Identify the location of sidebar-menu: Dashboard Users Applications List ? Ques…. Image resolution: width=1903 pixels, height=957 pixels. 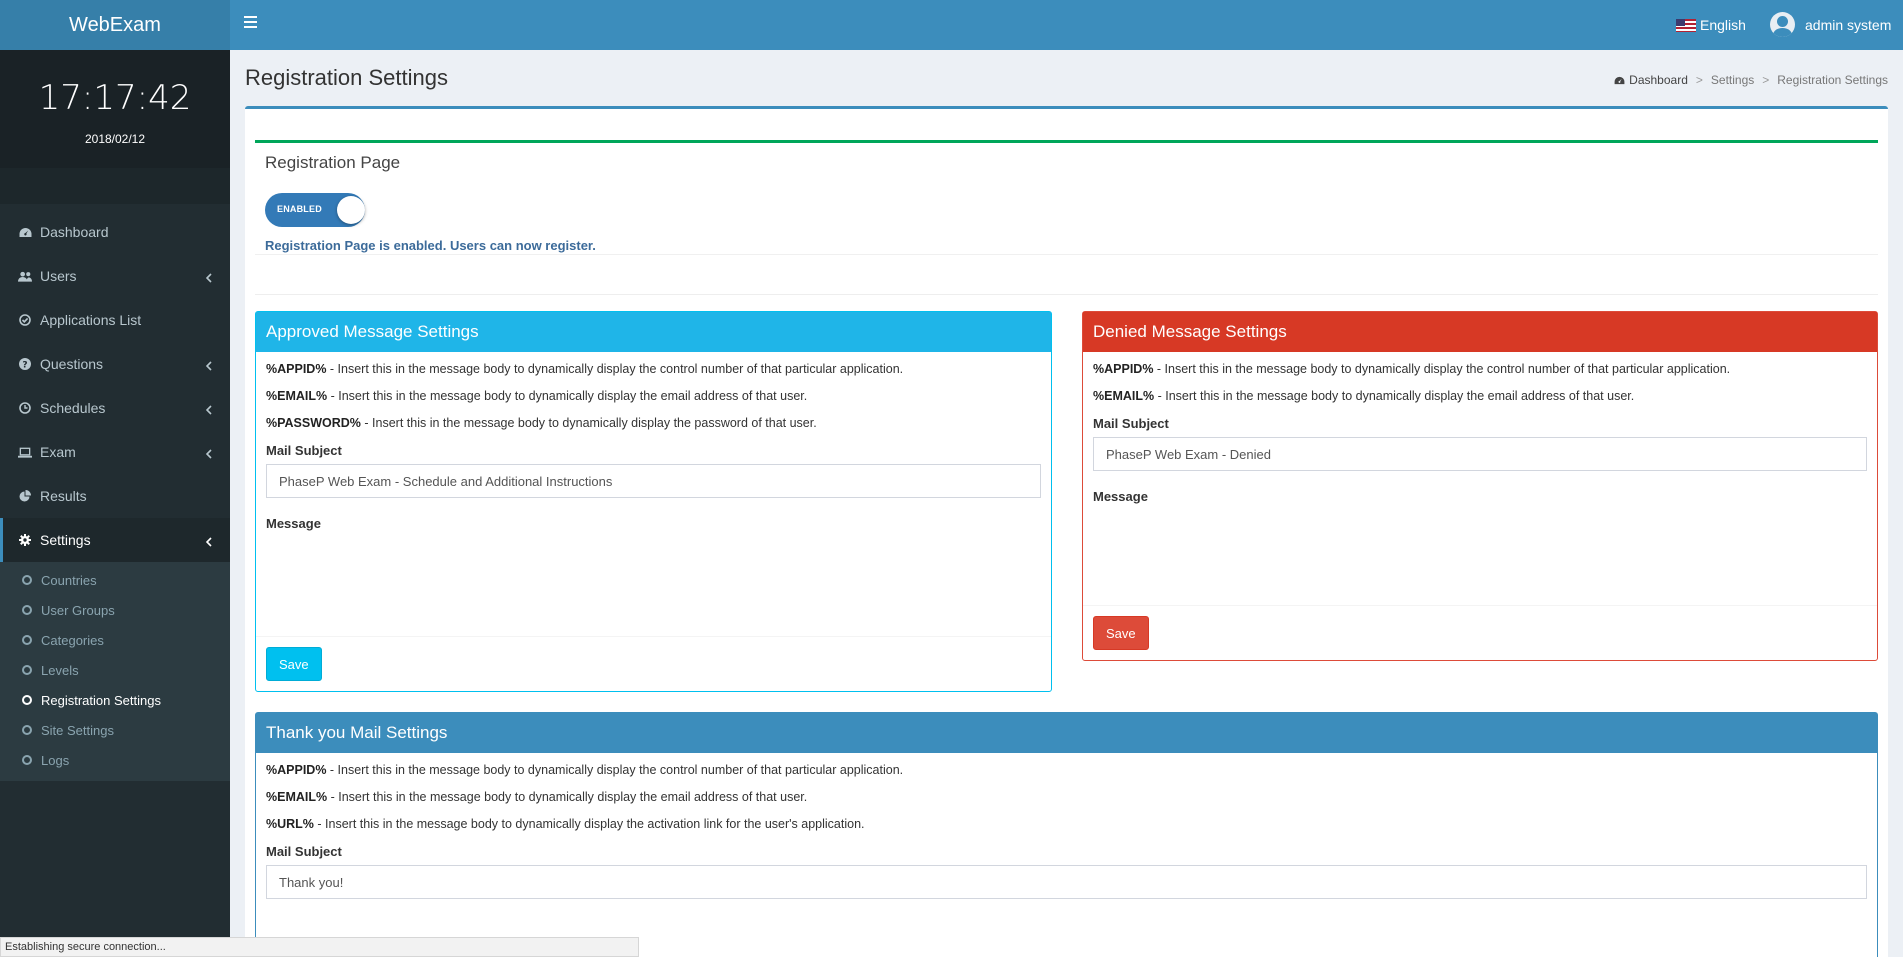
(115, 495).